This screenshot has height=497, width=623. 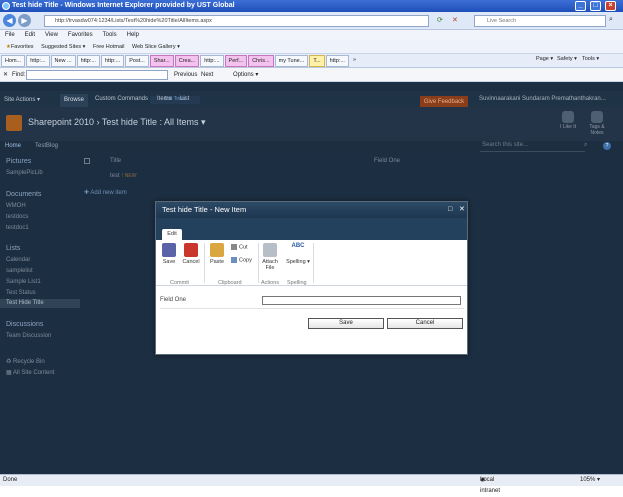 I want to click on dialog-close-icon: ✕, so click(x=462, y=210).